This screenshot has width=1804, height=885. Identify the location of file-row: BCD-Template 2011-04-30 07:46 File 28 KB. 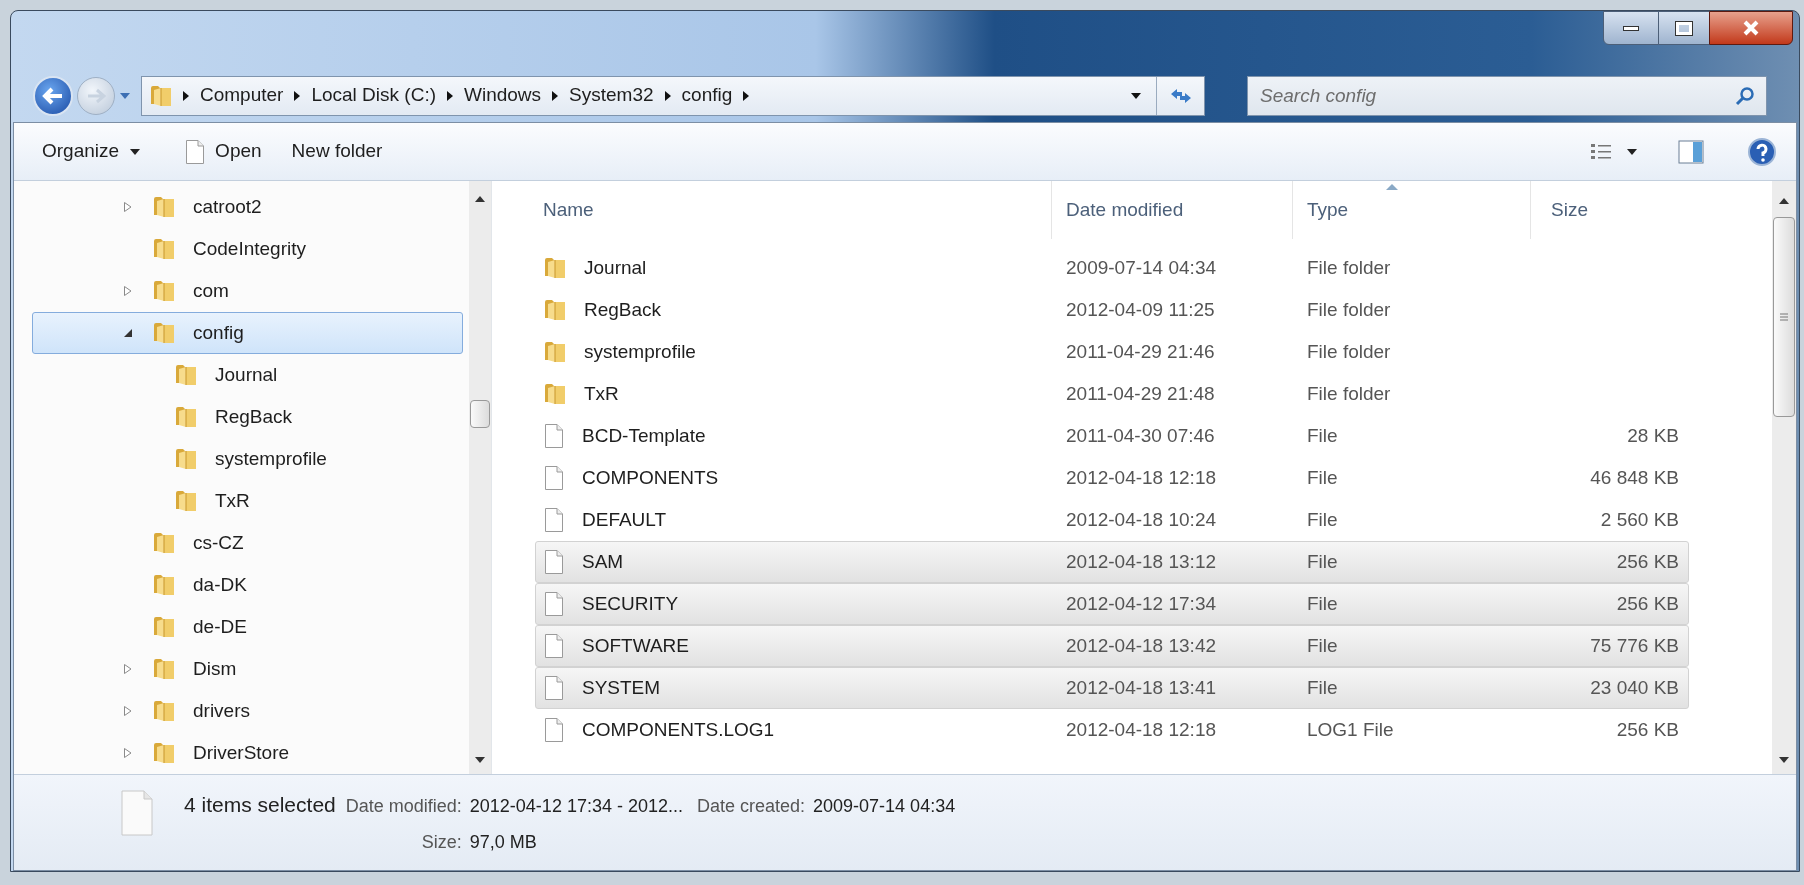
(1112, 436).